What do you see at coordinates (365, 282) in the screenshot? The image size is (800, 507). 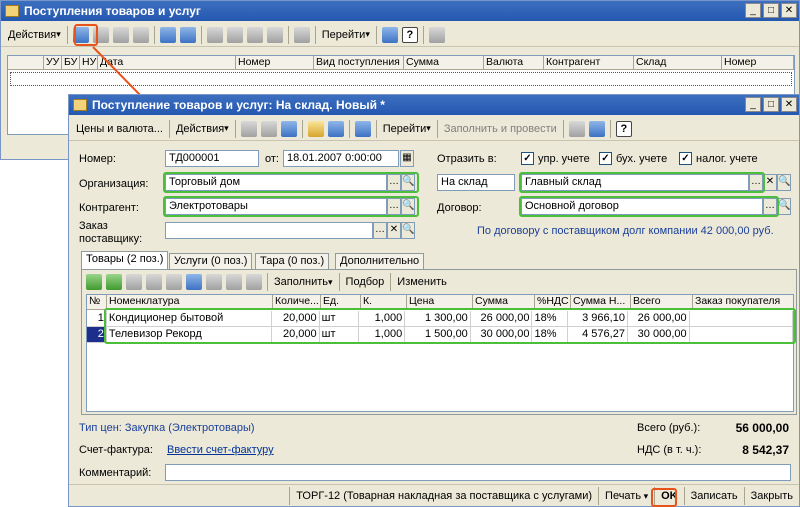 I see `selection-button: Подбор` at bounding box center [365, 282].